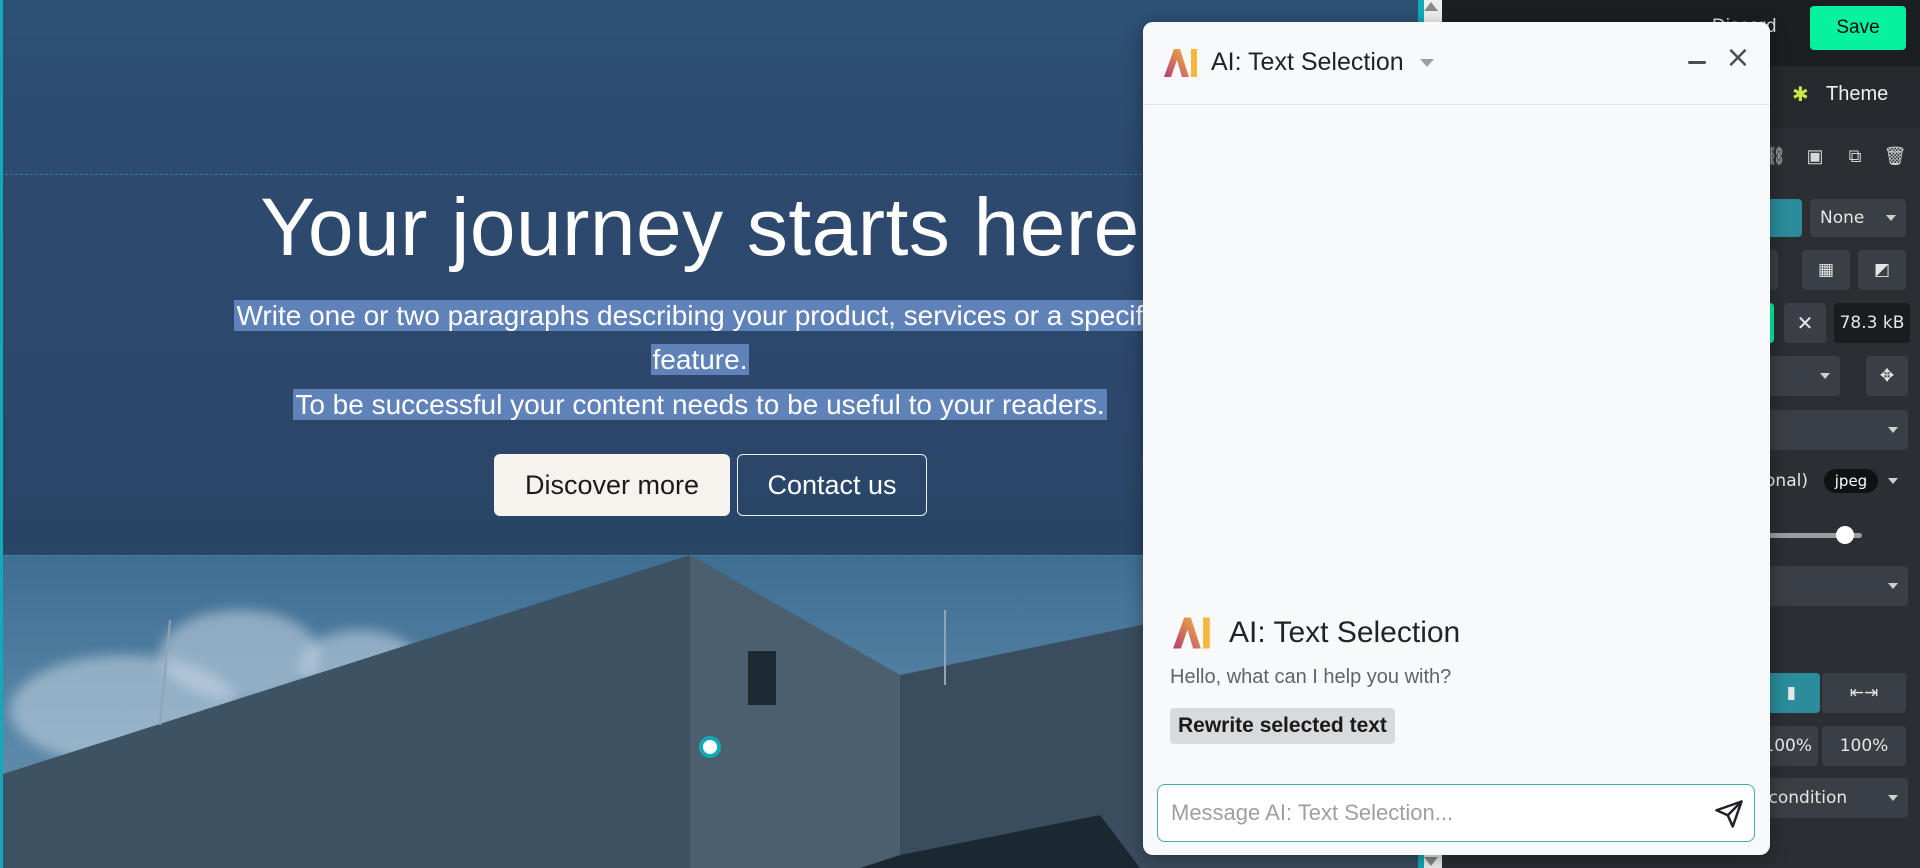 The width and height of the screenshot is (1920, 868). Describe the element at coordinates (1857, 94) in the screenshot. I see `theme-label: Theme` at that location.